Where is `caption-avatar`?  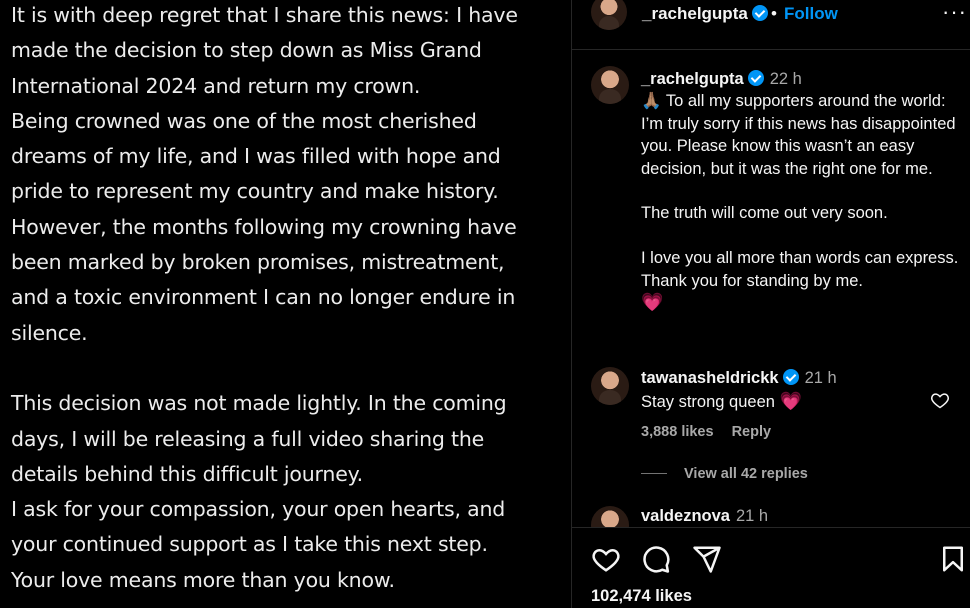
caption-avatar is located at coordinates (610, 85).